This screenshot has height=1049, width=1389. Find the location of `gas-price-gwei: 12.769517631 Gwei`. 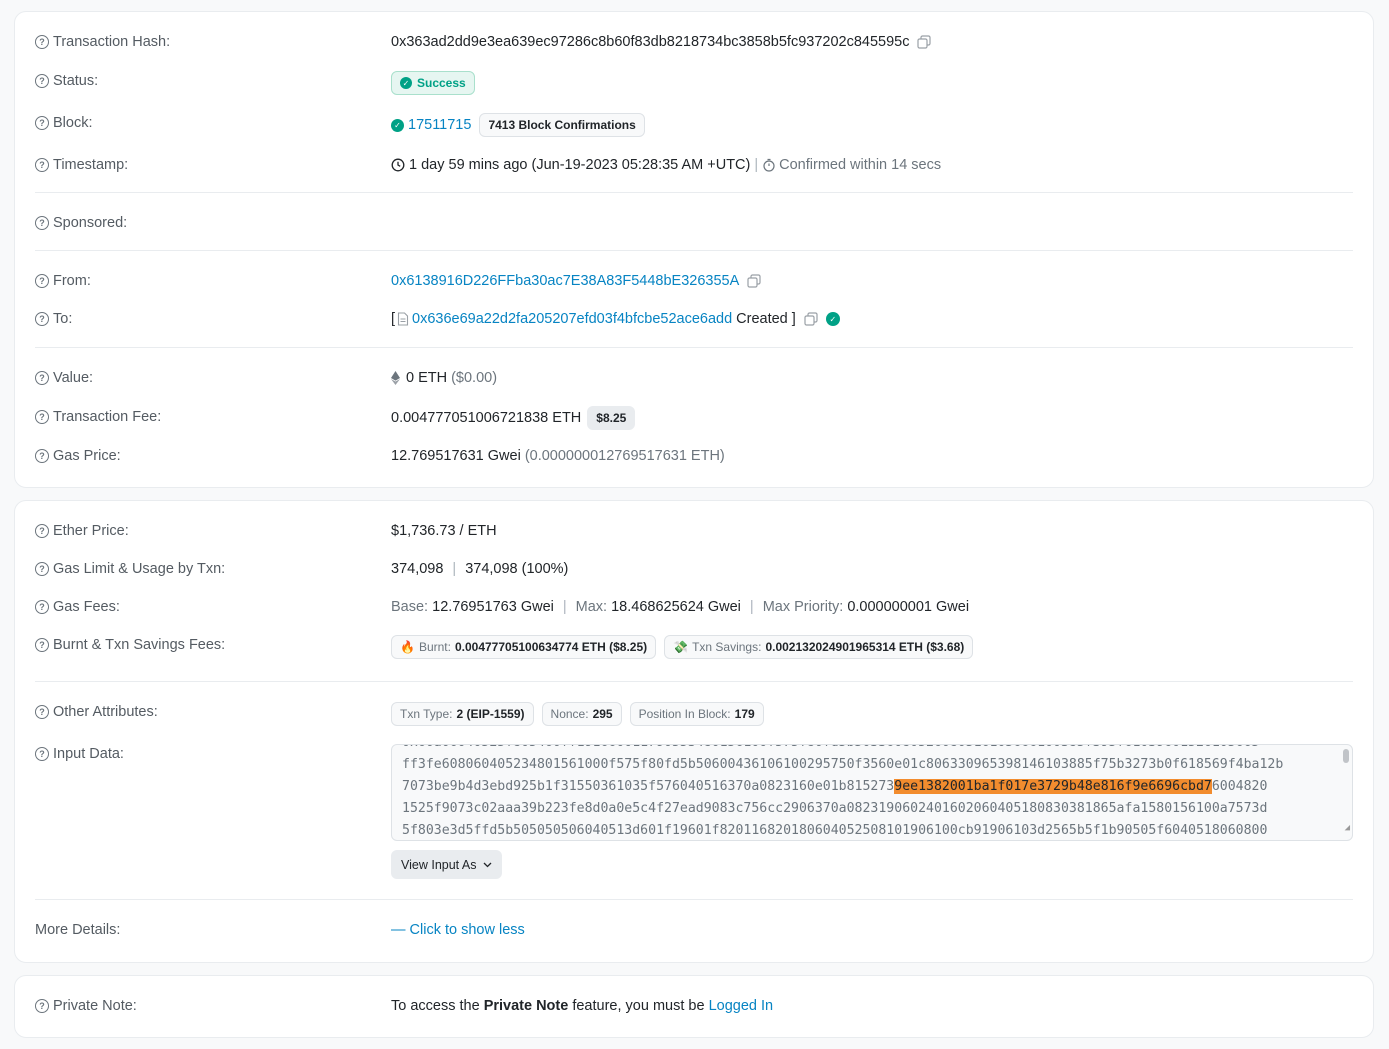

gas-price-gwei: 12.769517631 Gwei is located at coordinates (456, 456).